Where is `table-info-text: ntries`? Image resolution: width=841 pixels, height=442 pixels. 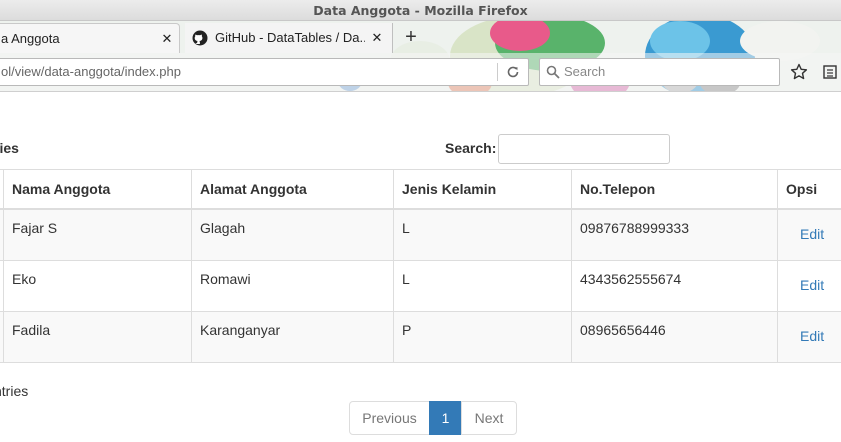 table-info-text: ntries is located at coordinates (14, 391).